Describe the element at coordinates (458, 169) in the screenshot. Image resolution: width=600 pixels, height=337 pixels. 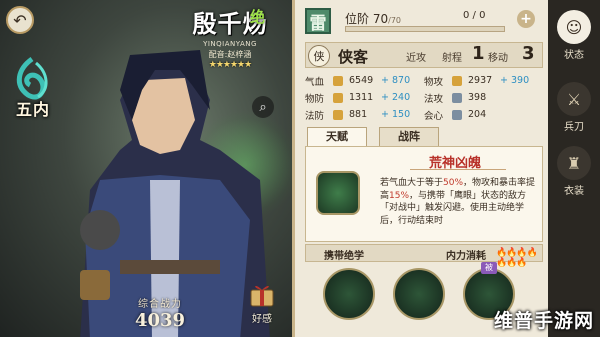
I see `divider` at that location.